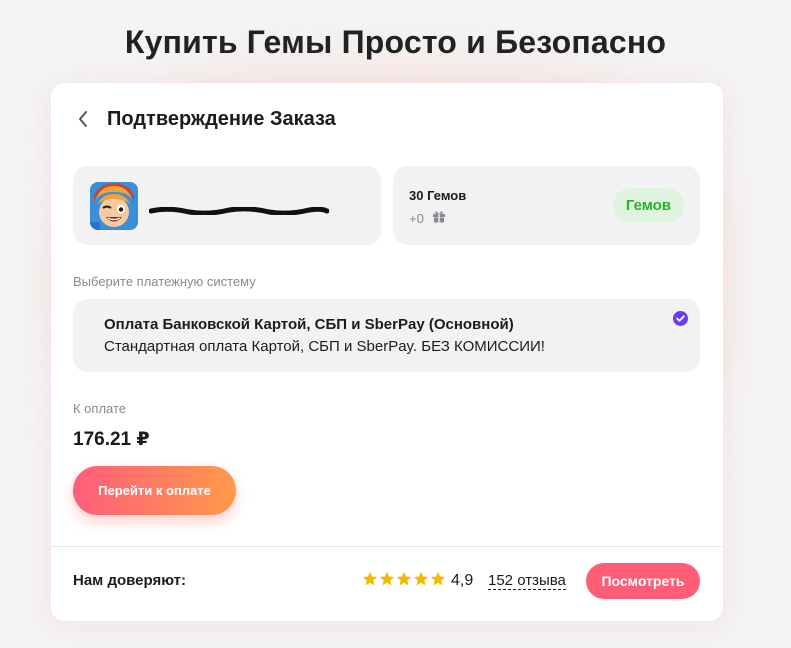 Image resolution: width=791 pixels, height=648 pixels. I want to click on gems-badge: Гемов, so click(648, 205).